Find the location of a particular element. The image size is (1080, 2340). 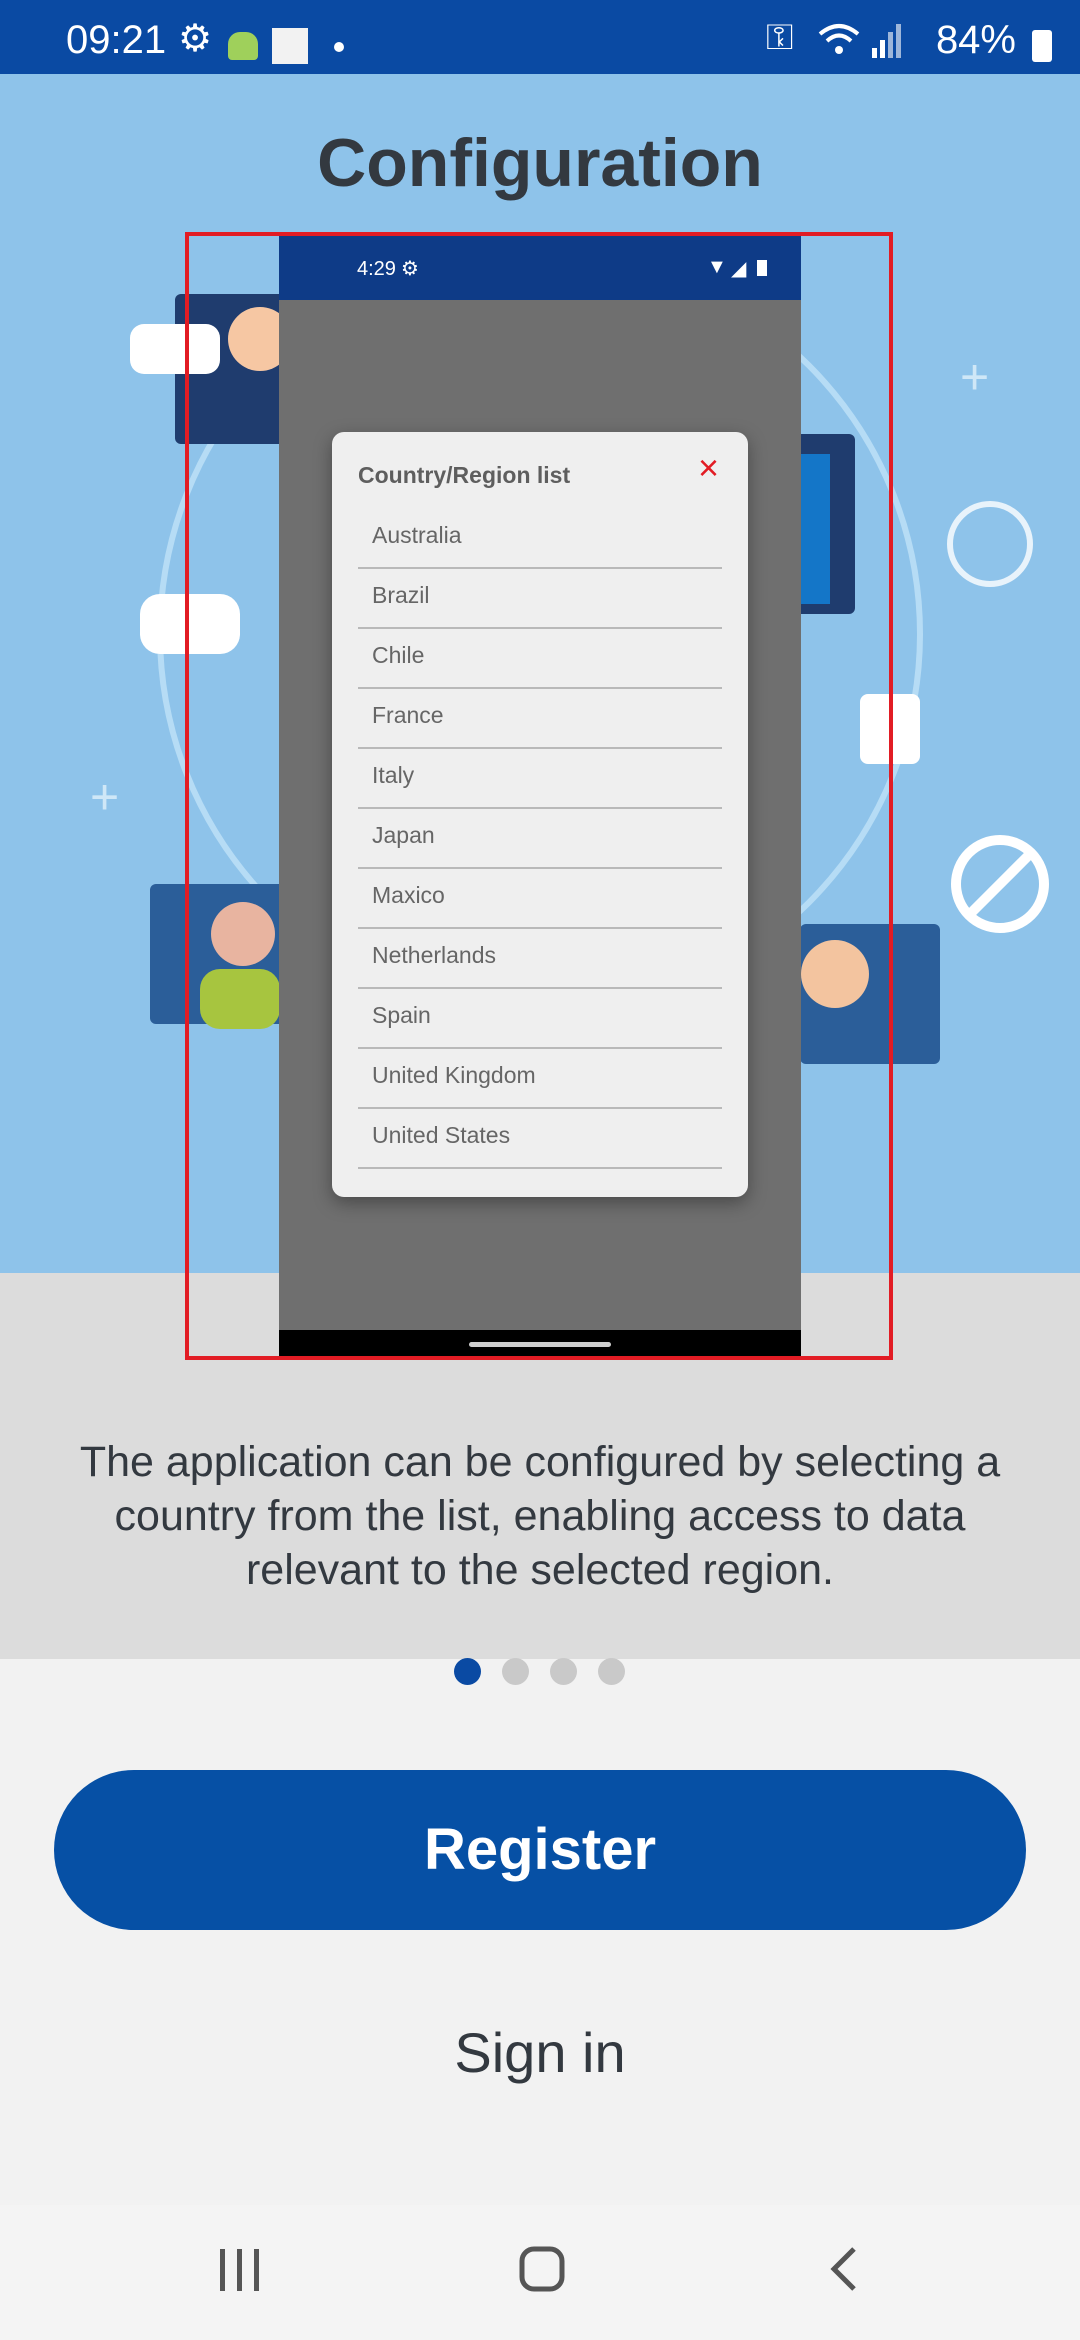

recents-icon is located at coordinates (240, 2270).